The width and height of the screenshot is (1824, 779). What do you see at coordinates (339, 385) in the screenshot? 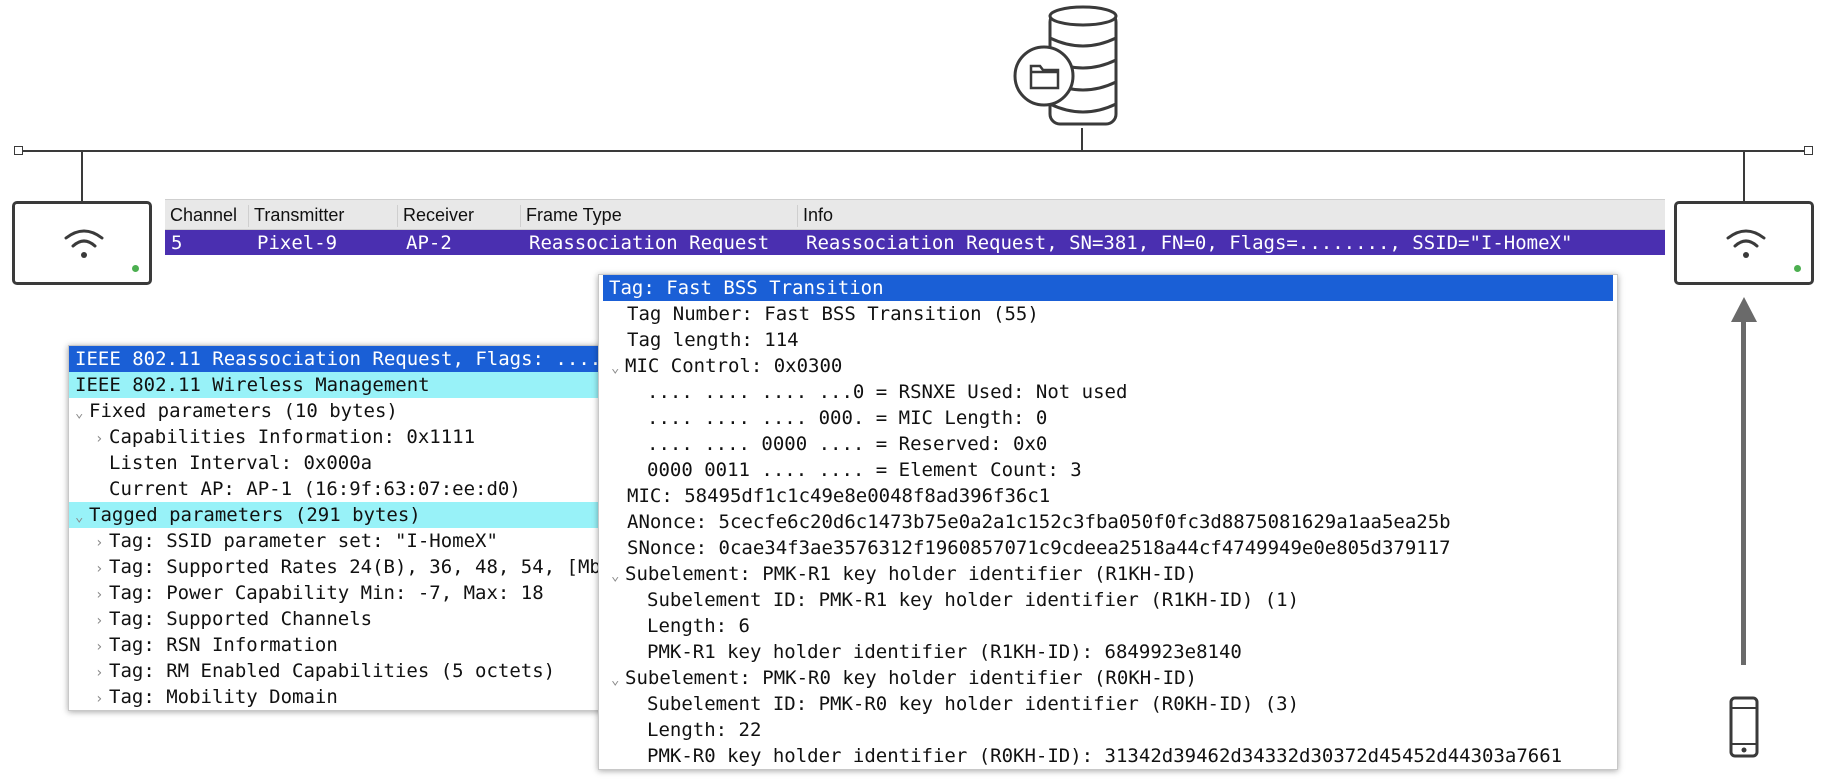
I see `tree-row: IEEE 802.11 Wireless Management` at bounding box center [339, 385].